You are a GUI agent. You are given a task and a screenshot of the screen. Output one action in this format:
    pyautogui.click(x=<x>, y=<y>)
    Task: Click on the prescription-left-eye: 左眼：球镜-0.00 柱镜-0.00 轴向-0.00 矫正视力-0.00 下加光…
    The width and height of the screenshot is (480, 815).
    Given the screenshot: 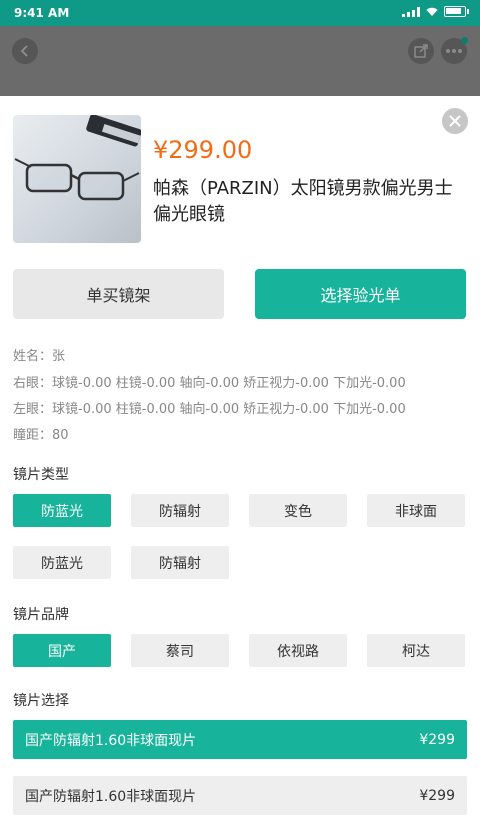 What is the action you would take?
    pyautogui.click(x=209, y=409)
    